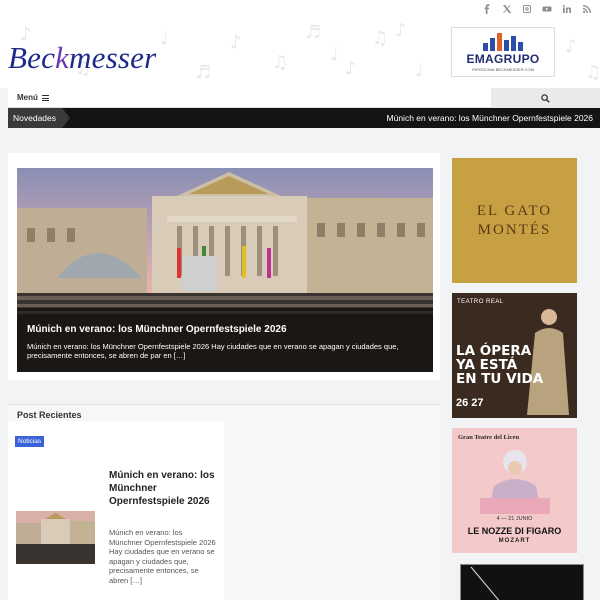  What do you see at coordinates (27, 97) in the screenshot?
I see `menu-label: Menú` at bounding box center [27, 97].